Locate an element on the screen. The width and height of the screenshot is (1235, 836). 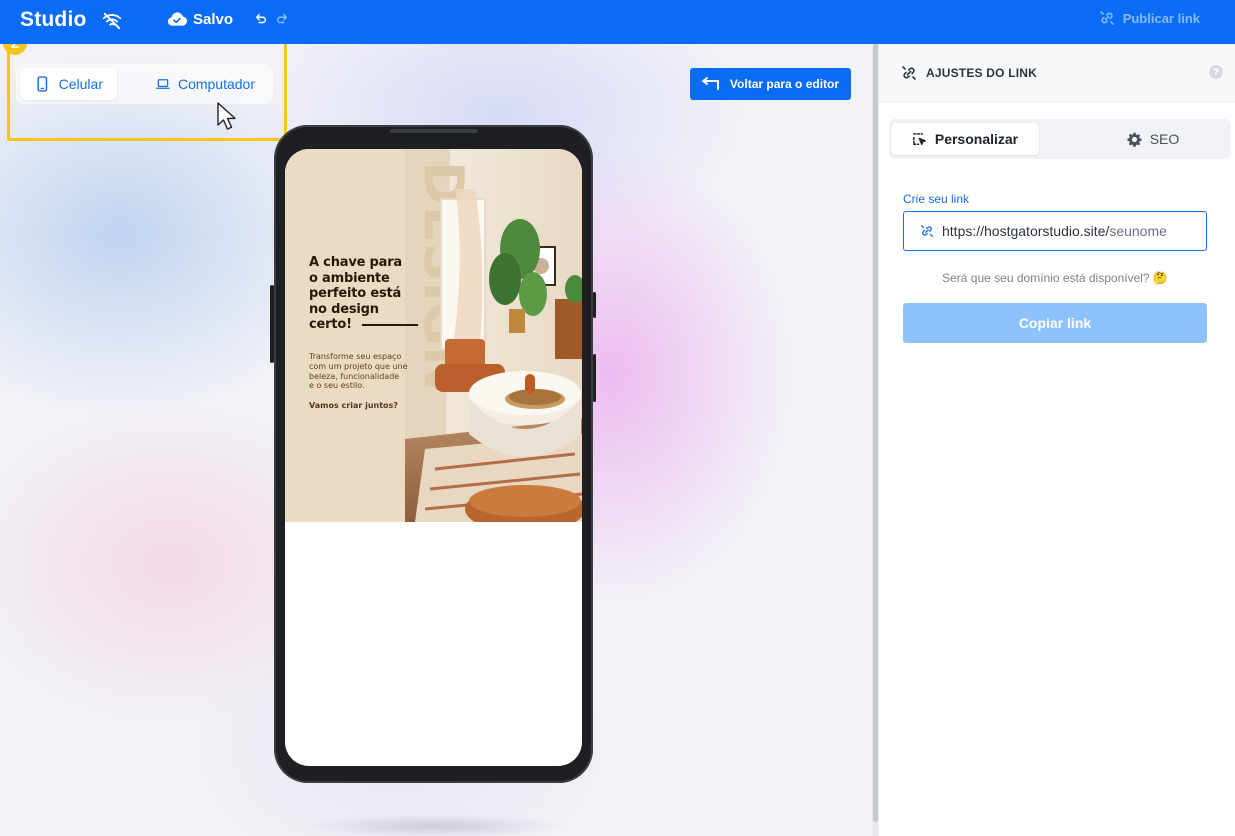
laptop-icon is located at coordinates (163, 84).